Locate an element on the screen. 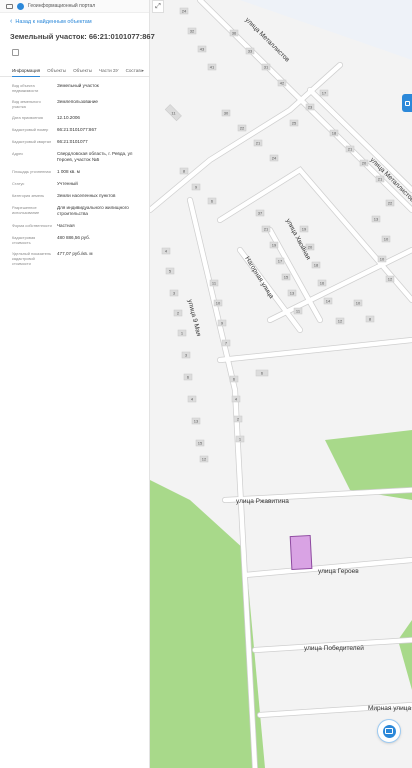 This screenshot has height=768, width=412. tab-parts: Части ЗУ is located at coordinates (109, 70).